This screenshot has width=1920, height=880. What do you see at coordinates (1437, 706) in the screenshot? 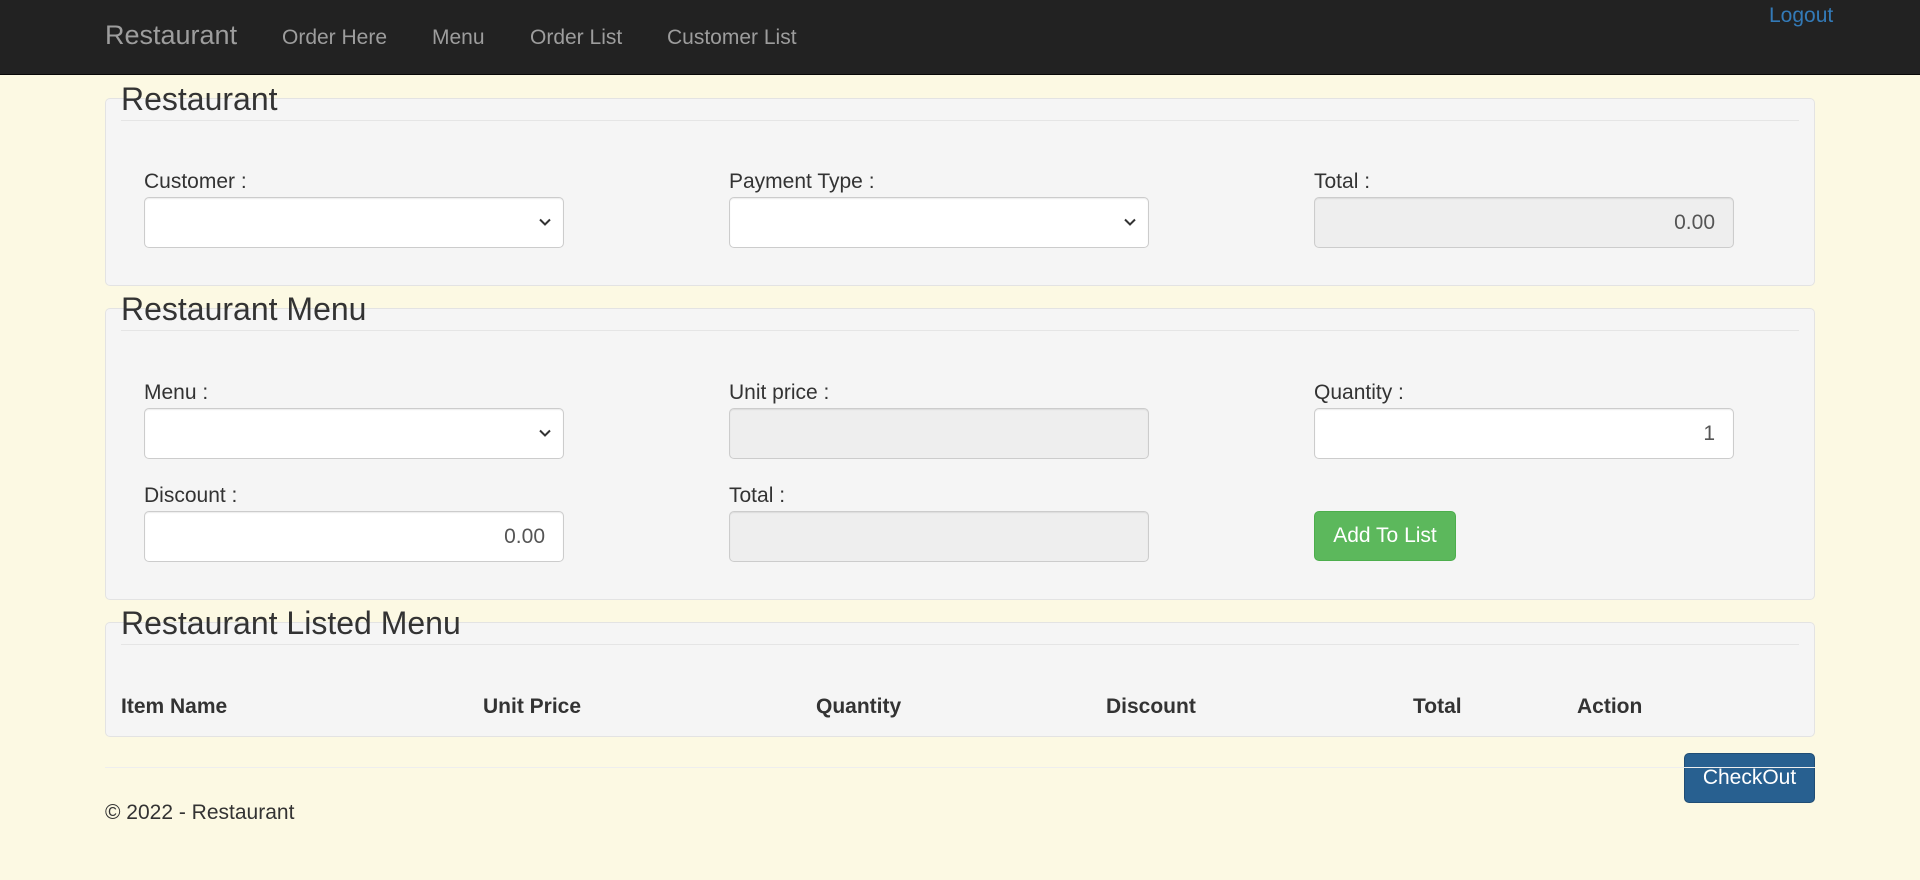
I see `column-header-total: Total` at bounding box center [1437, 706].